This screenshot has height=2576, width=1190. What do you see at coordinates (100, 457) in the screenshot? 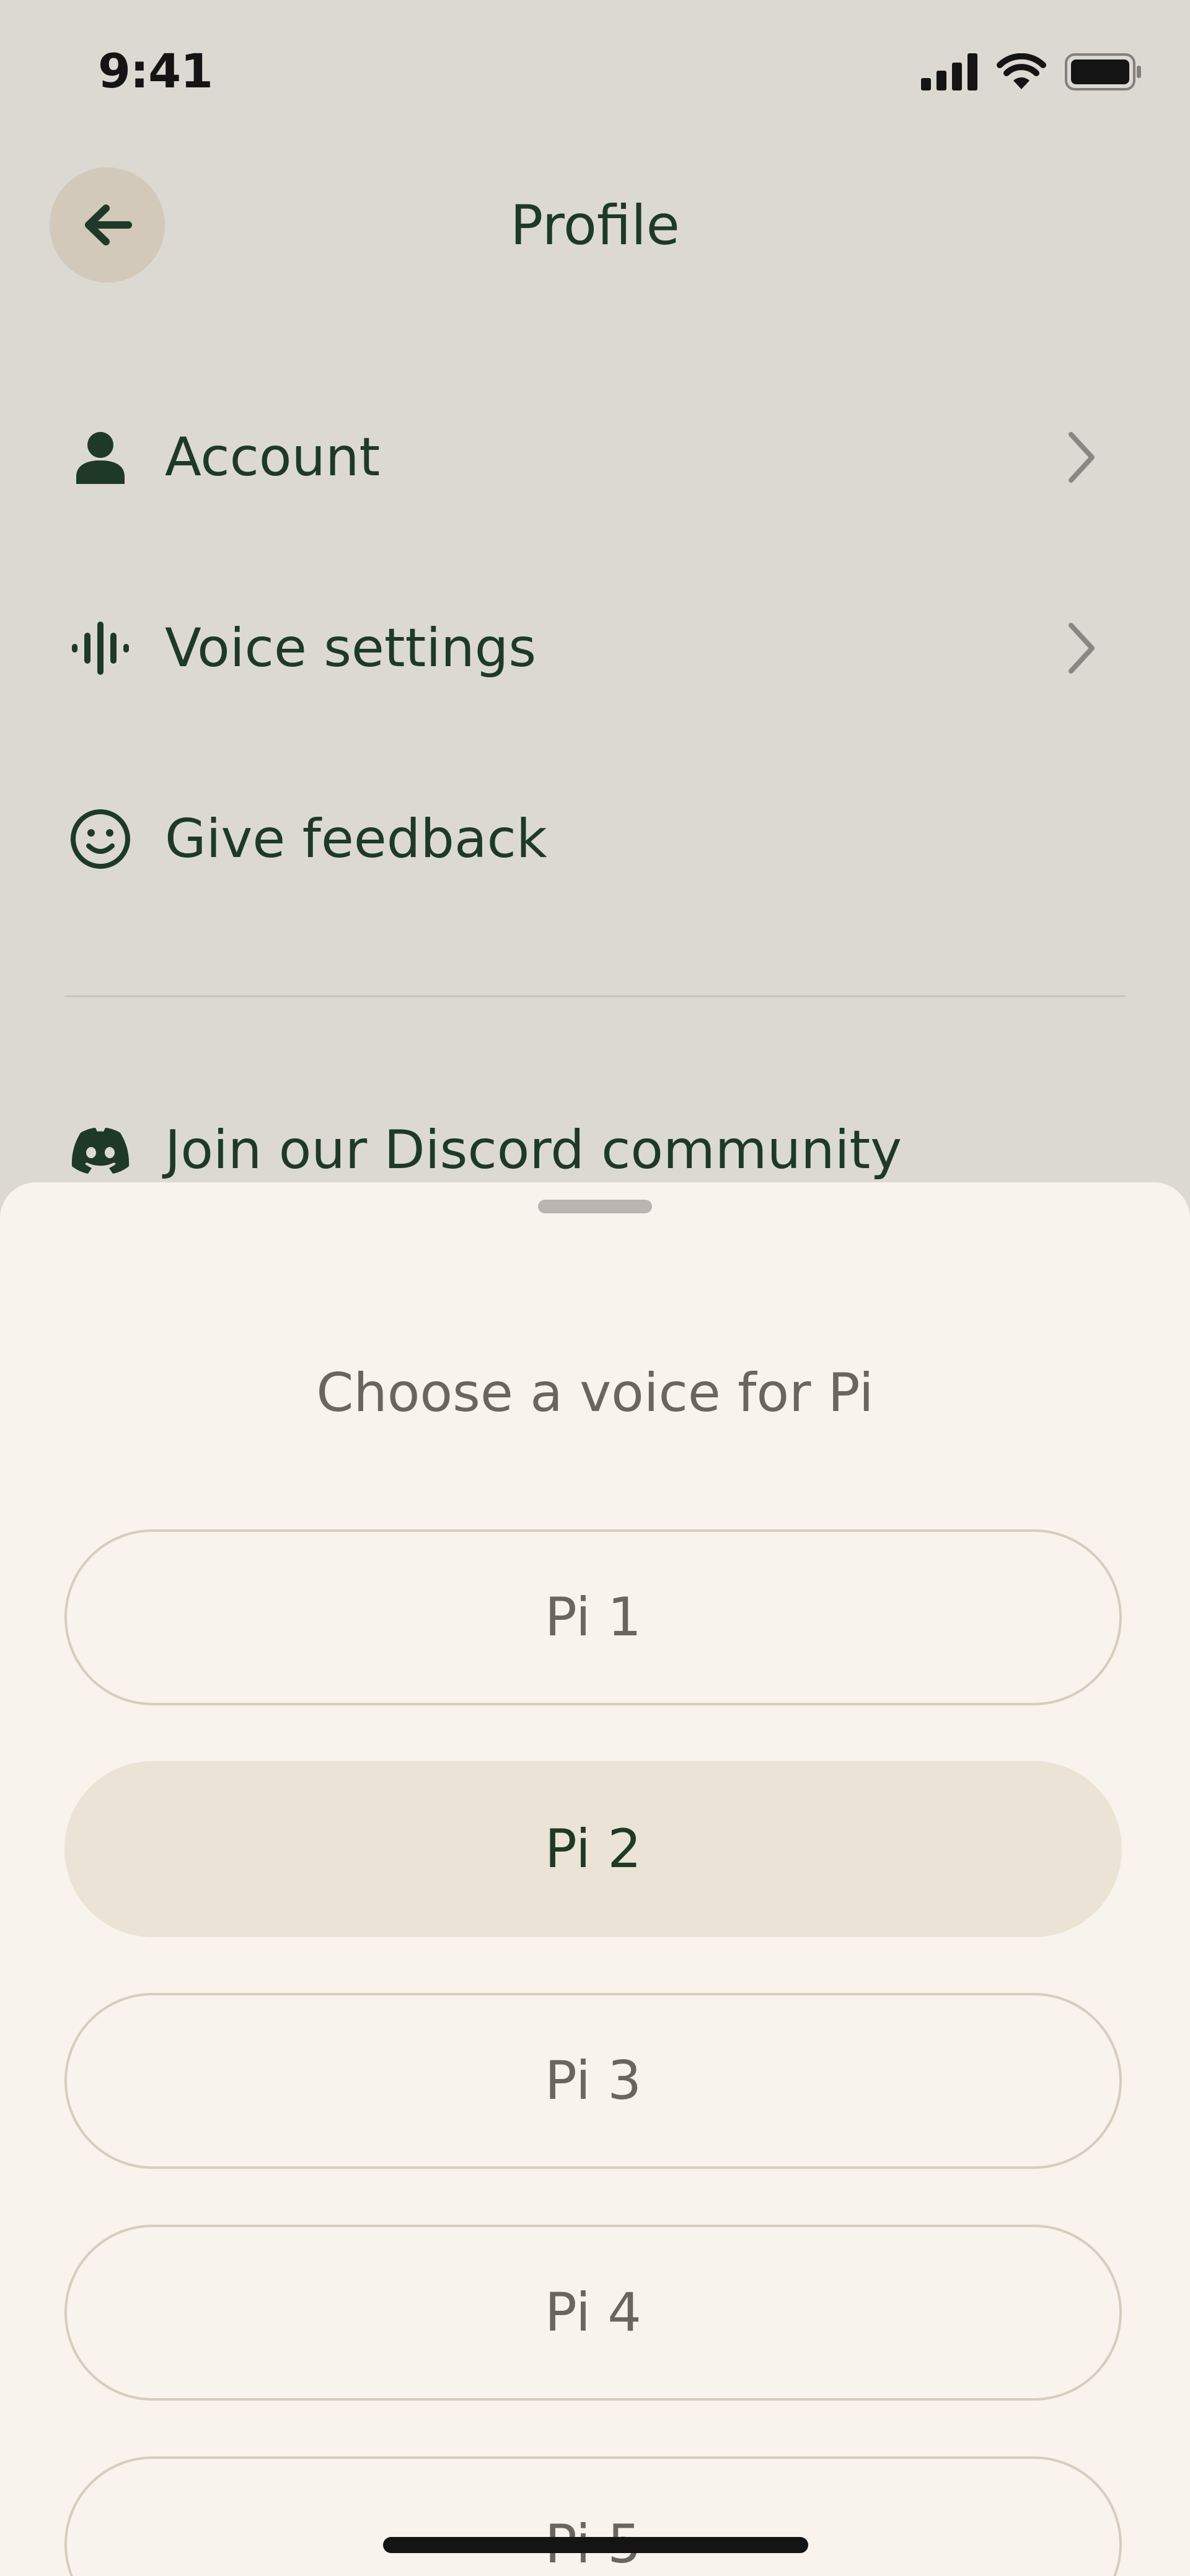
I see `person-icon` at bounding box center [100, 457].